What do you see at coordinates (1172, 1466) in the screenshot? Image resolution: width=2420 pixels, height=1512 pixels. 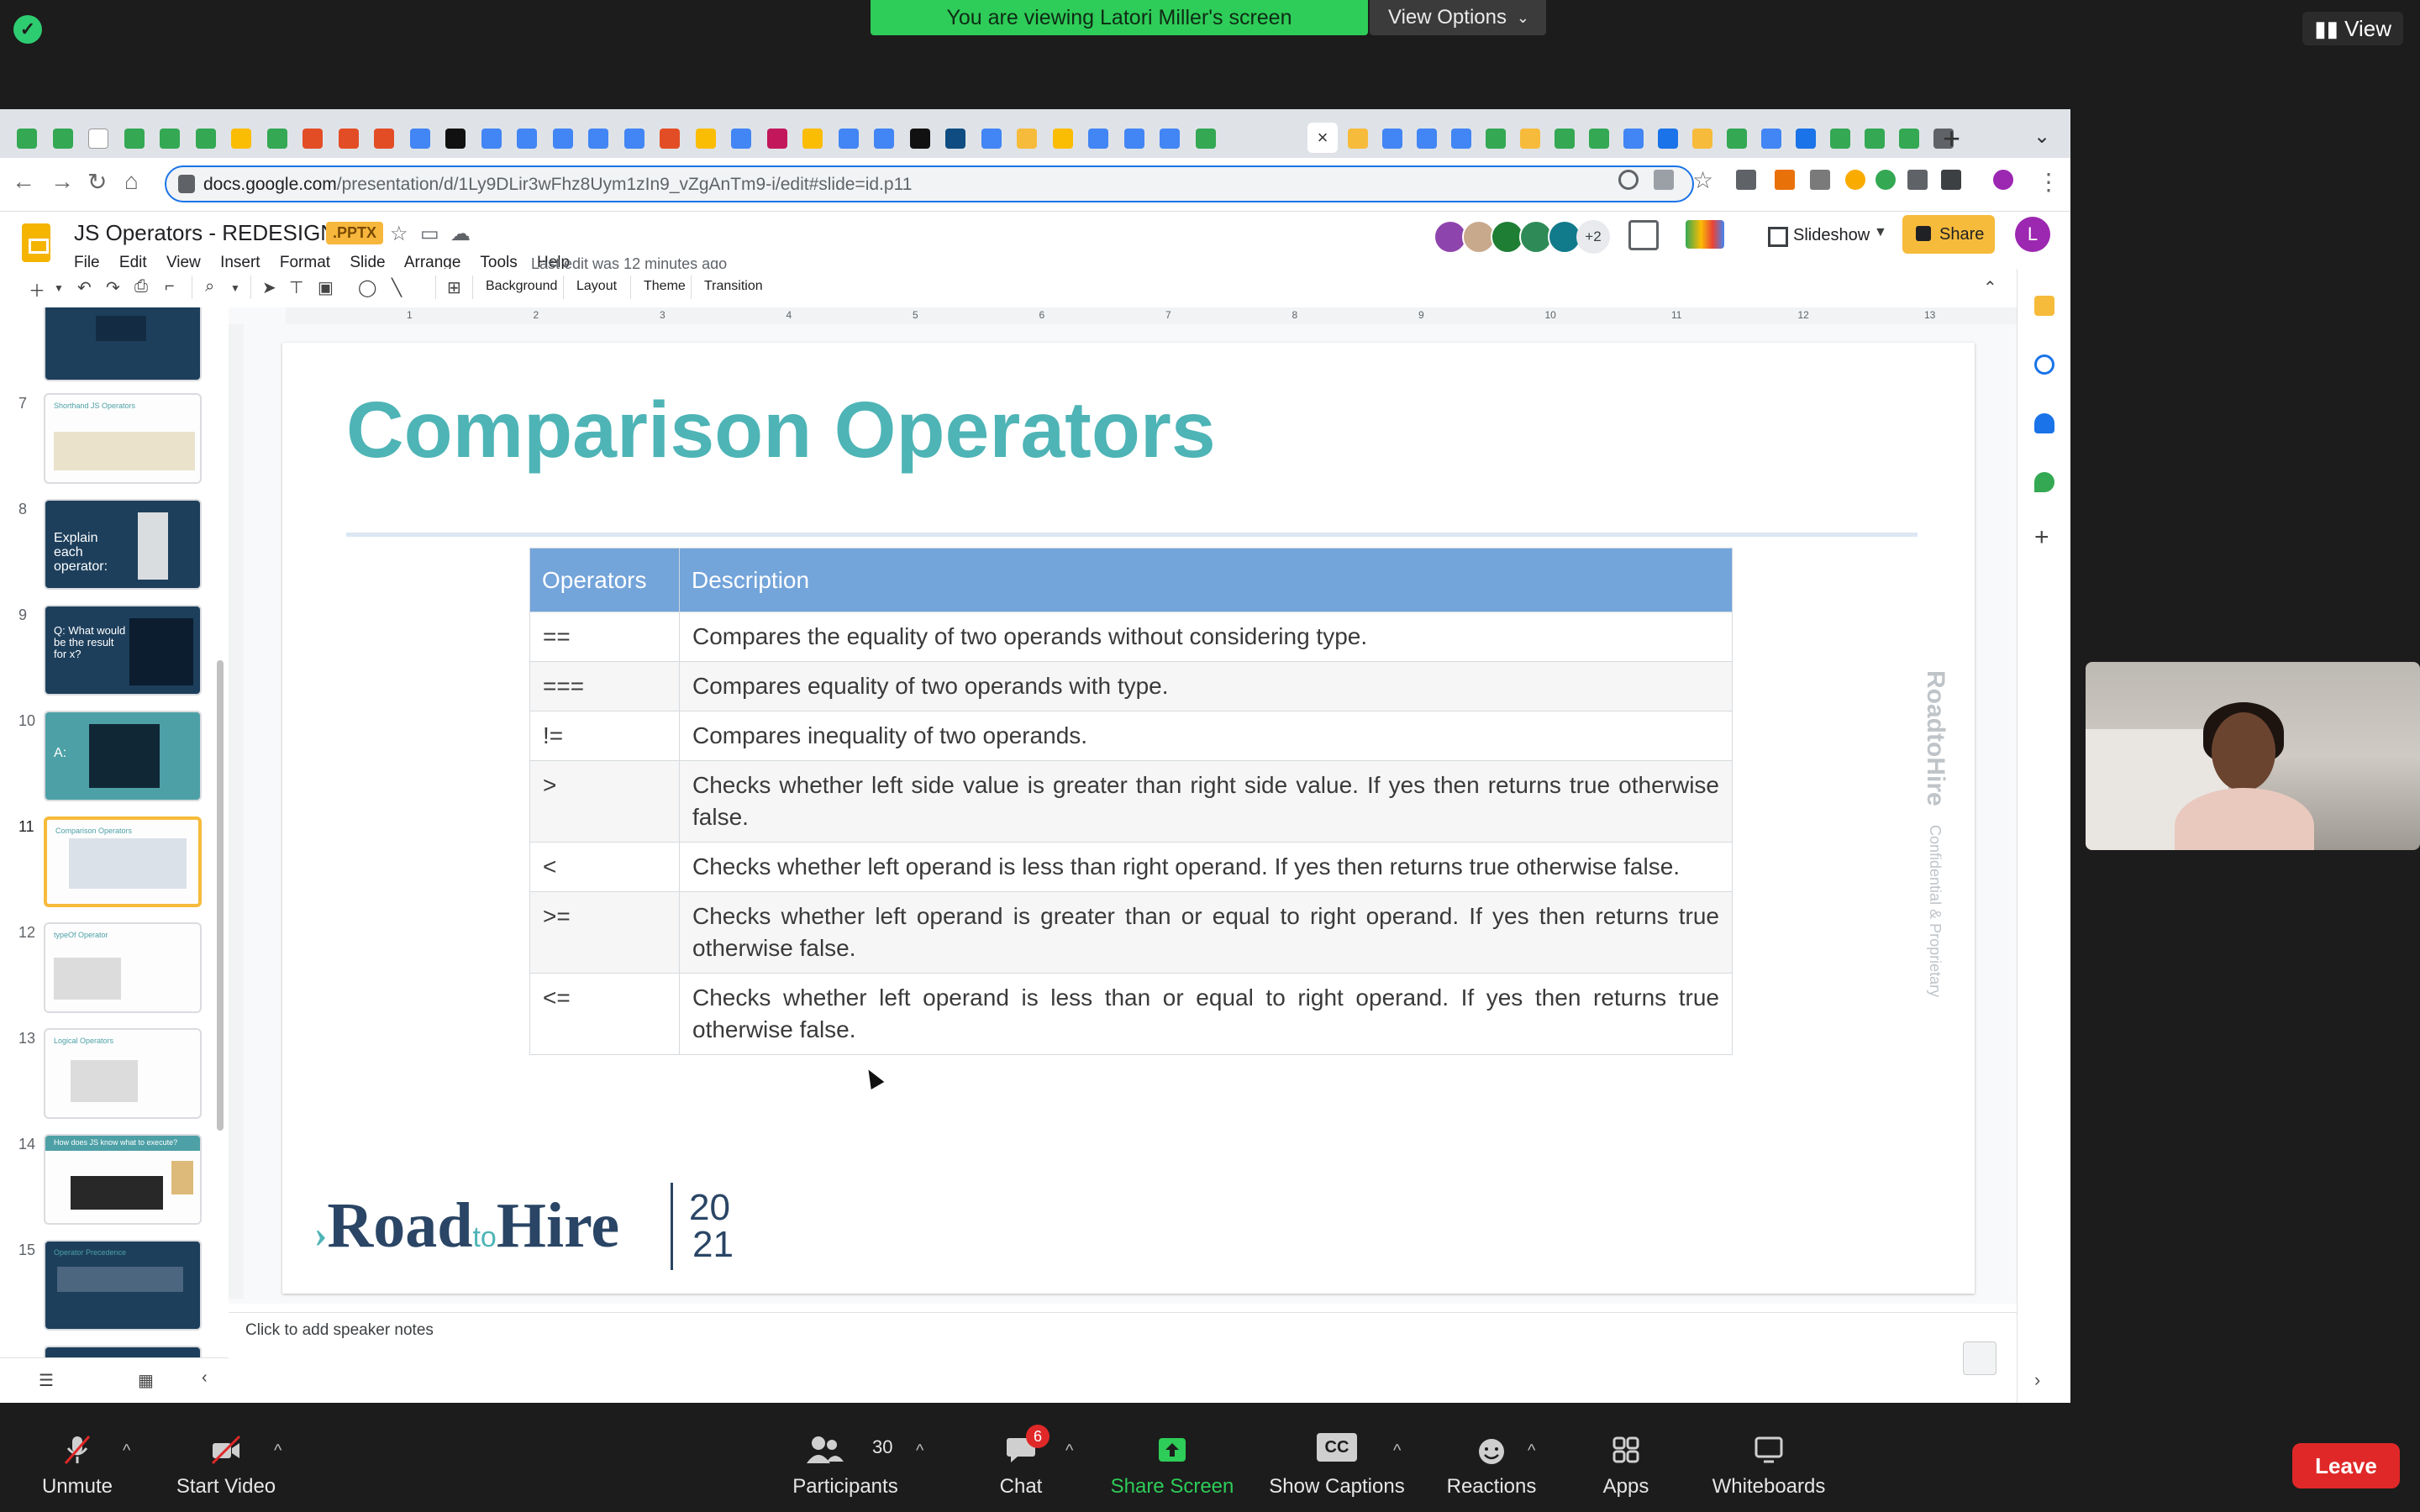 I see `share-screen-button: Share Screen` at bounding box center [1172, 1466].